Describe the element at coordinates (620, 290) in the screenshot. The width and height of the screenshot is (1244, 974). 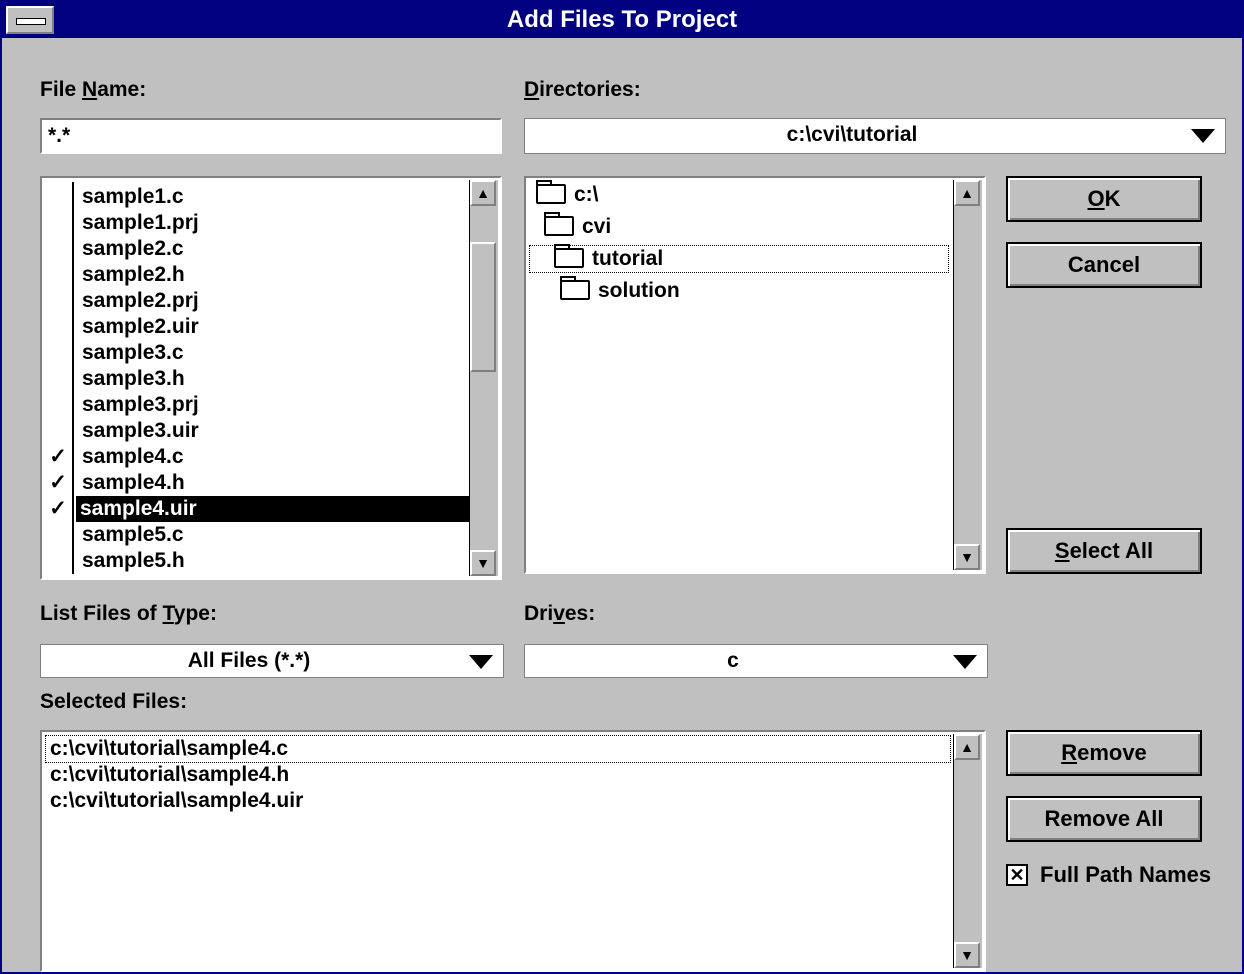
I see `dir-item-solution: solution` at that location.